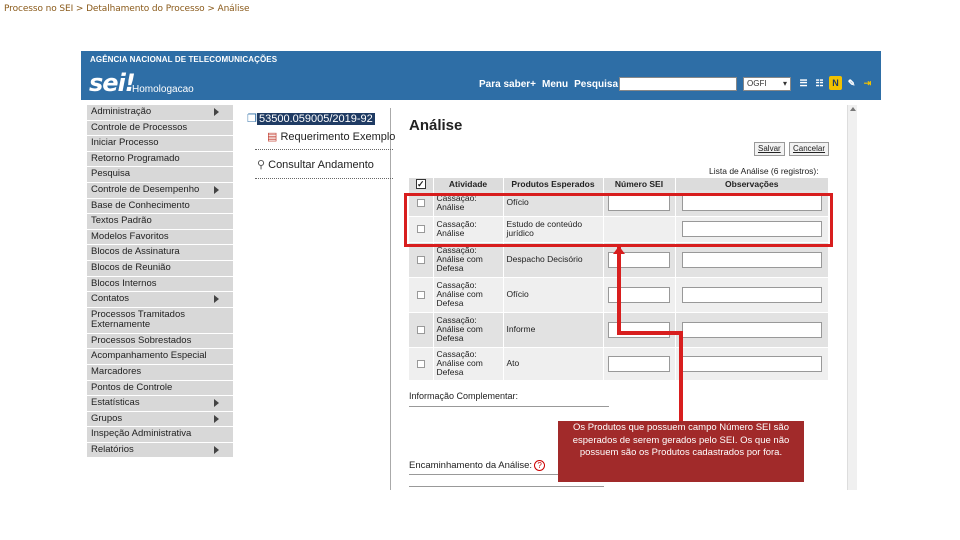 Image resolution: width=960 pixels, height=540 pixels. I want to click on sidebar-item-label: Controle de Processos, so click(139, 127).